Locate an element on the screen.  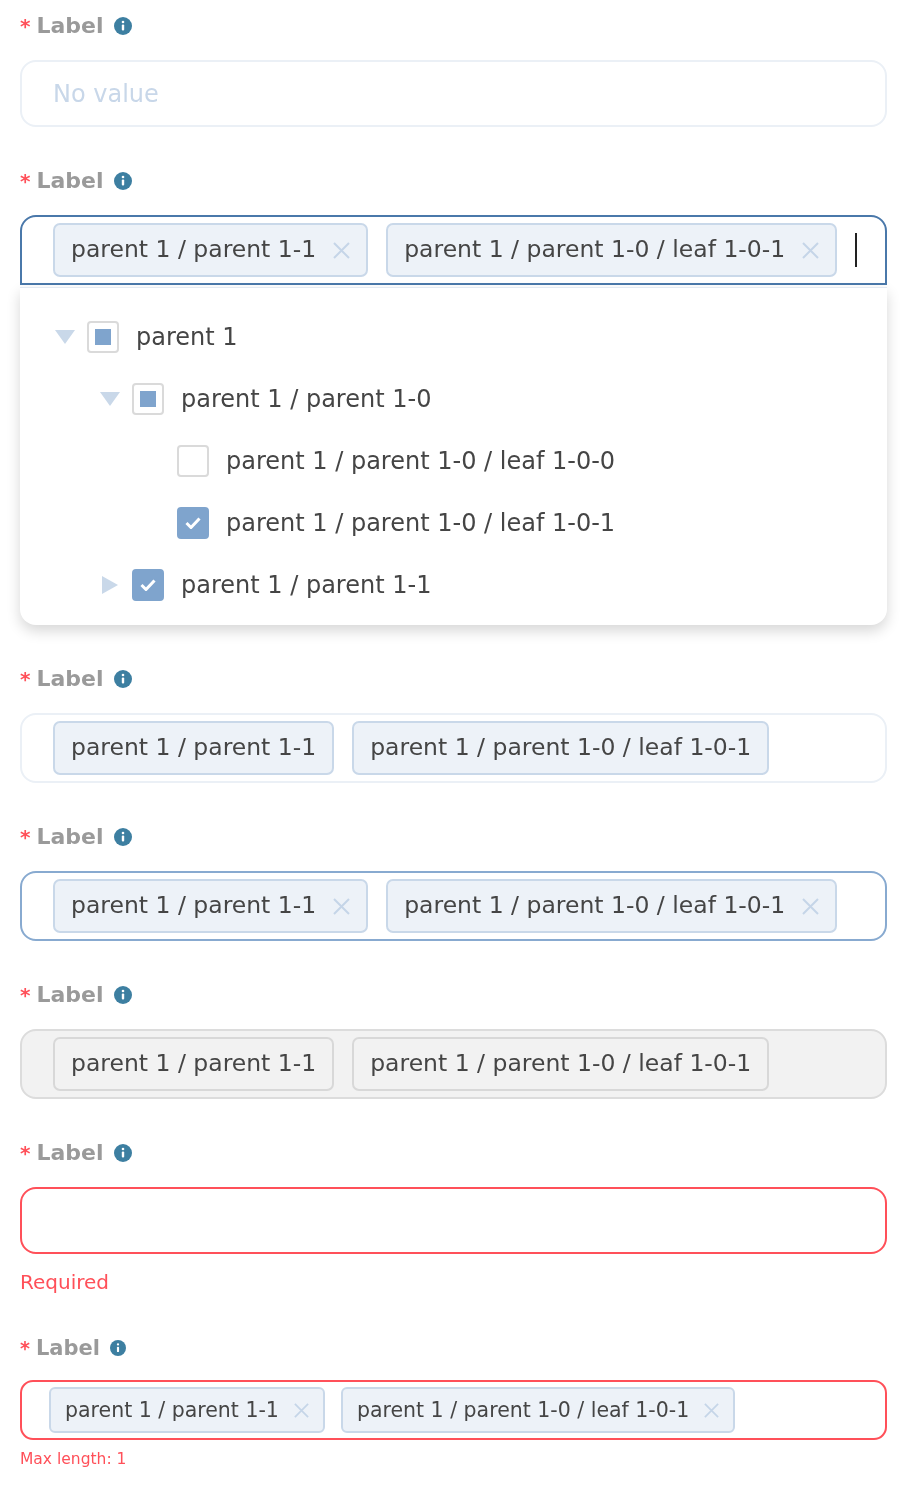
tree-item-label: parent 1 / parent 1-0 / leaf 1-0-1 is located at coordinates (421, 523).